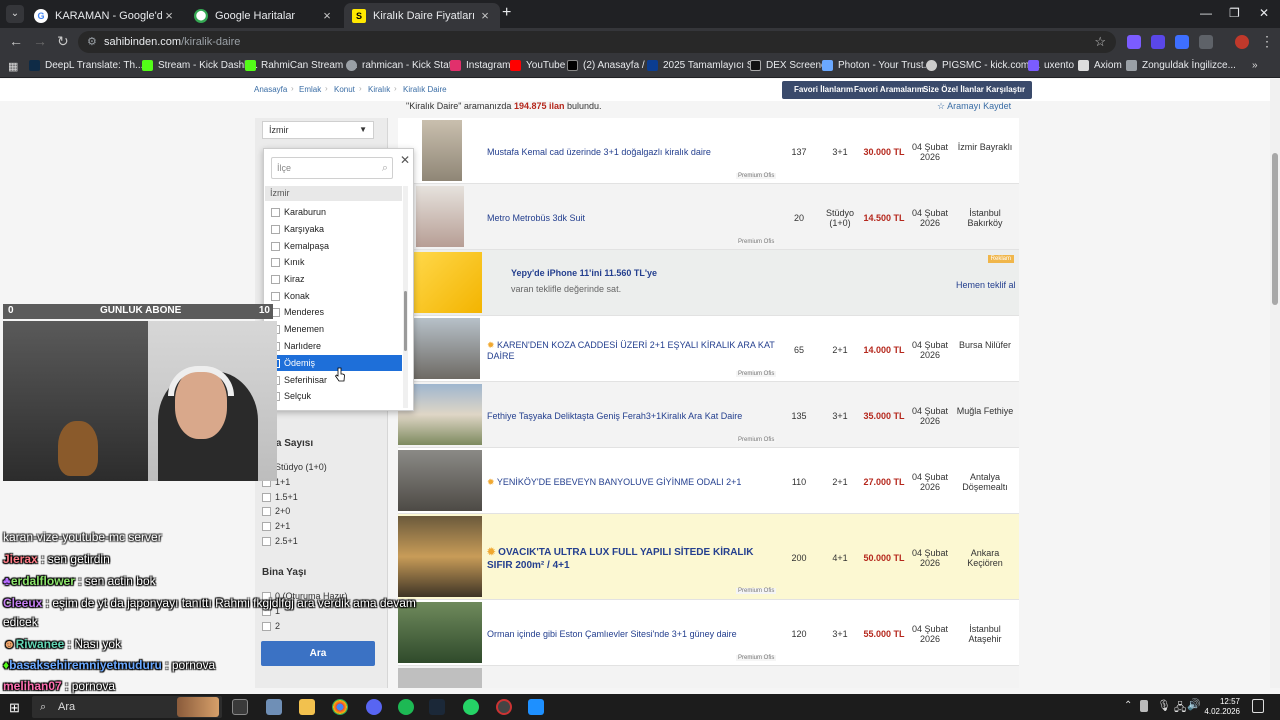 The height and width of the screenshot is (720, 1280). What do you see at coordinates (264, 15) in the screenshot?
I see `tab-google-maps: ⬤ Google Haritalar ×` at bounding box center [264, 15].